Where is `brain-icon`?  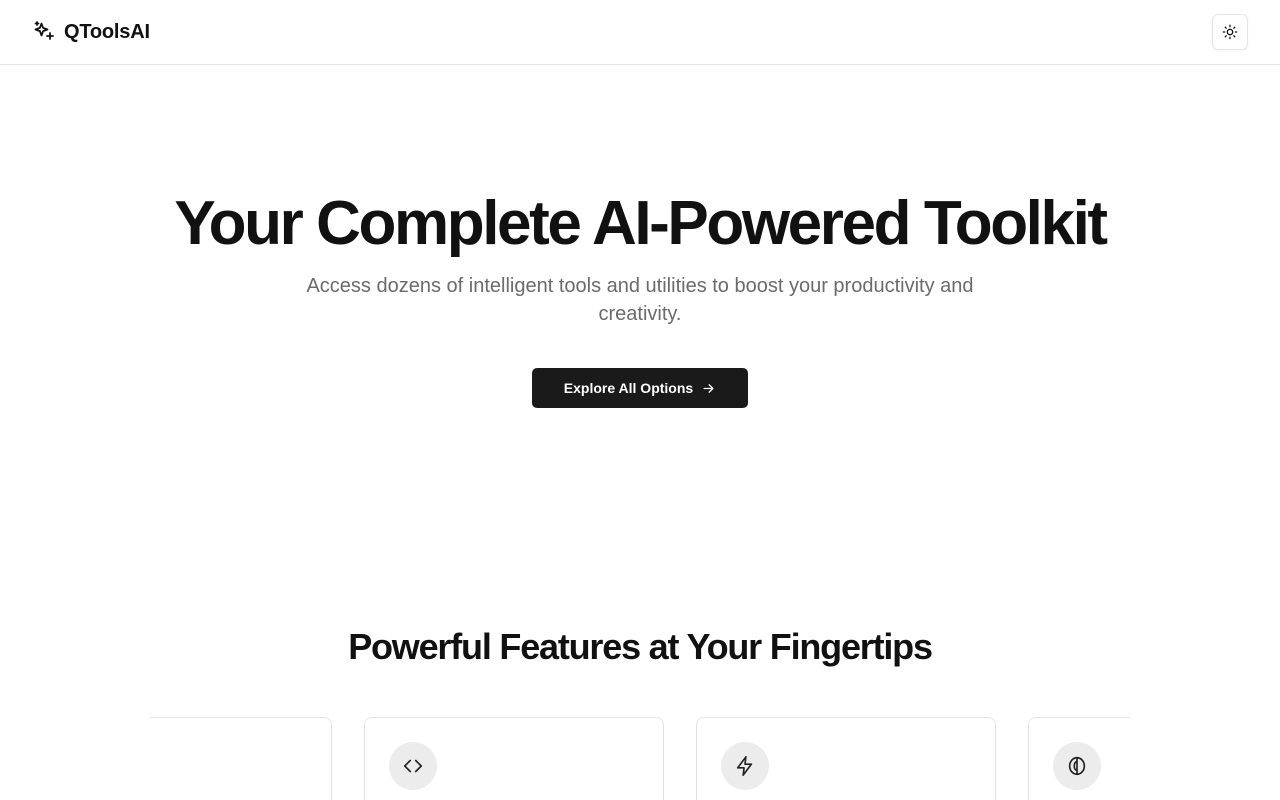
brain-icon is located at coordinates (1077, 766).